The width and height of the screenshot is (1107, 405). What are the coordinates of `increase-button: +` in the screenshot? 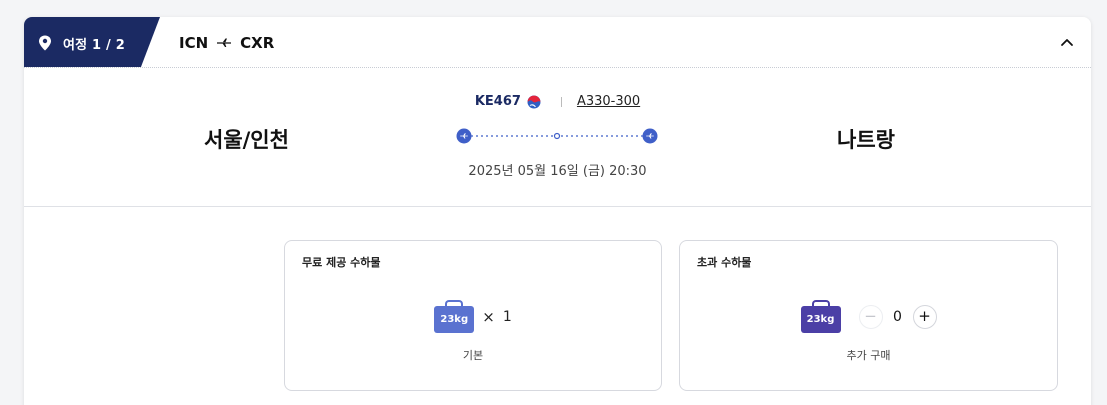 It's located at (924, 316).